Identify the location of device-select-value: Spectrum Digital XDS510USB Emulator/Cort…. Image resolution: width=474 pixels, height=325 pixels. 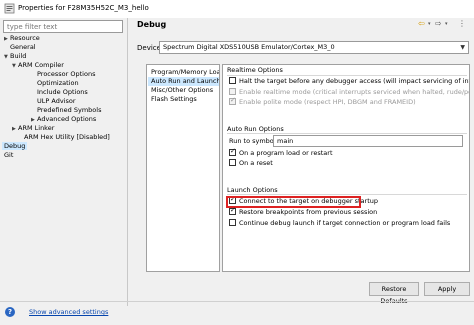
(249, 47).